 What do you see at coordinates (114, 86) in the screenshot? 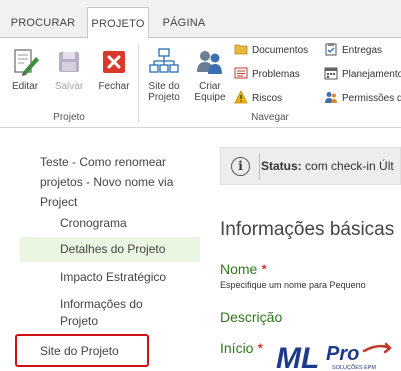
I see `close-button-label: Fechar` at bounding box center [114, 86].